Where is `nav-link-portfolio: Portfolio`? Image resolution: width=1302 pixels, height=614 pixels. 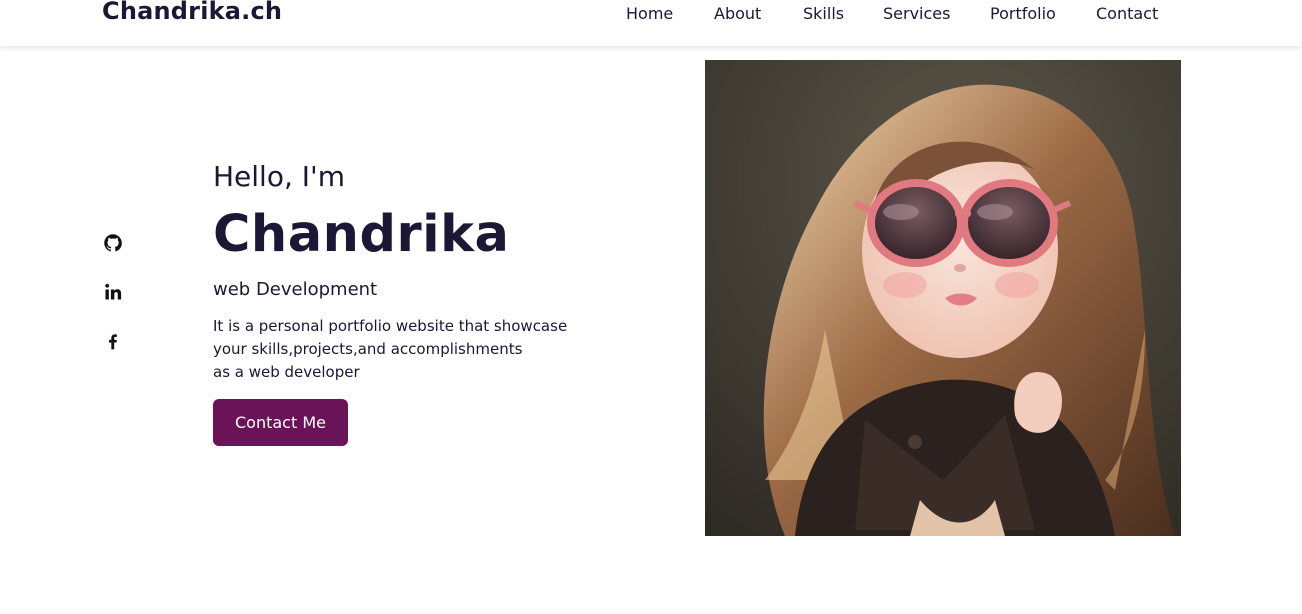 nav-link-portfolio: Portfolio is located at coordinates (1023, 13).